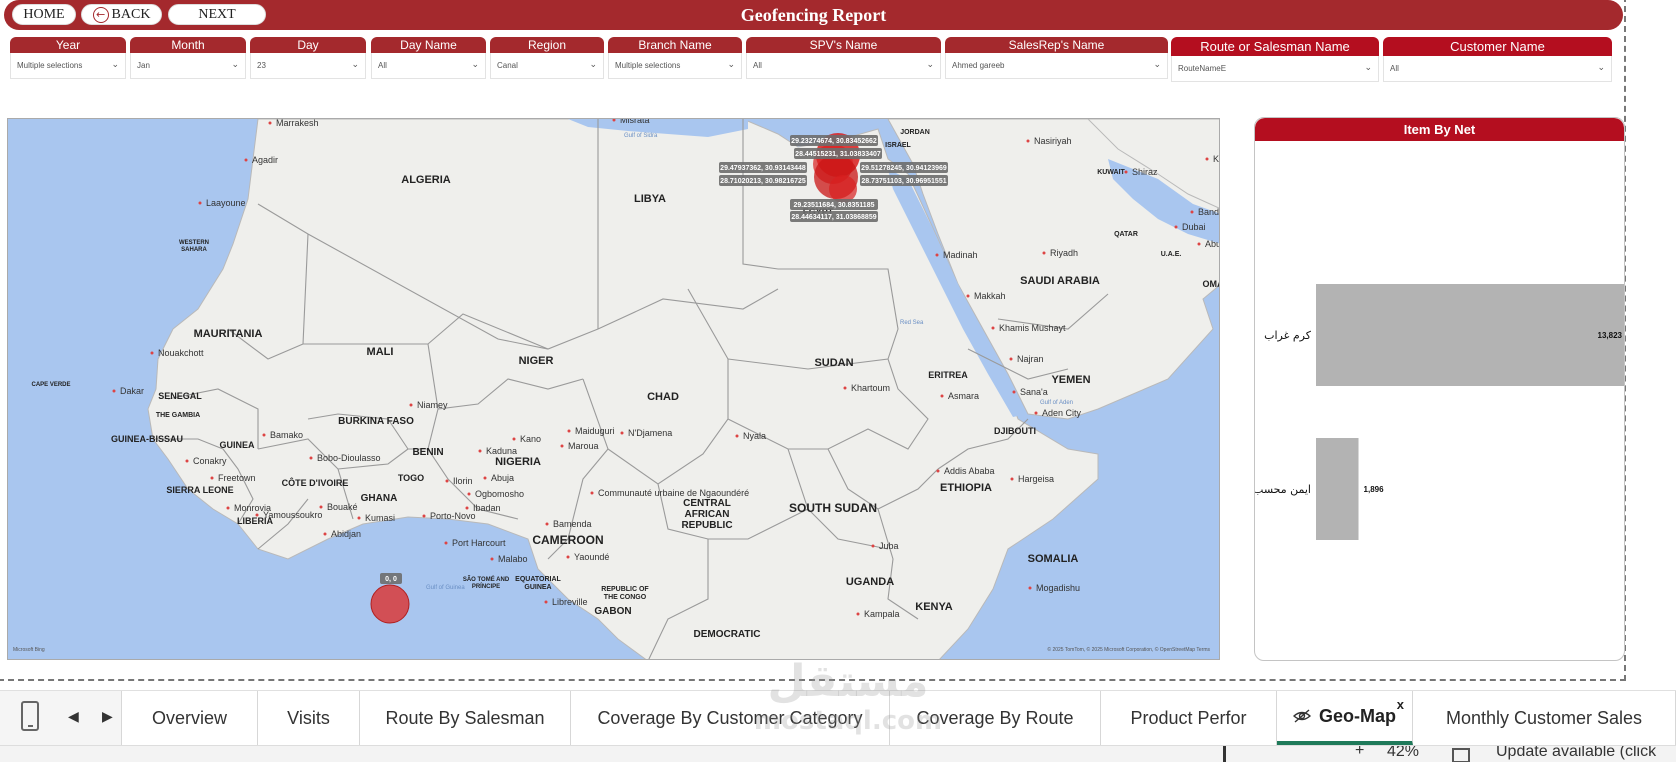 This screenshot has height=762, width=1676. I want to click on tab-label: Monthly Customer Sales, so click(1544, 717).